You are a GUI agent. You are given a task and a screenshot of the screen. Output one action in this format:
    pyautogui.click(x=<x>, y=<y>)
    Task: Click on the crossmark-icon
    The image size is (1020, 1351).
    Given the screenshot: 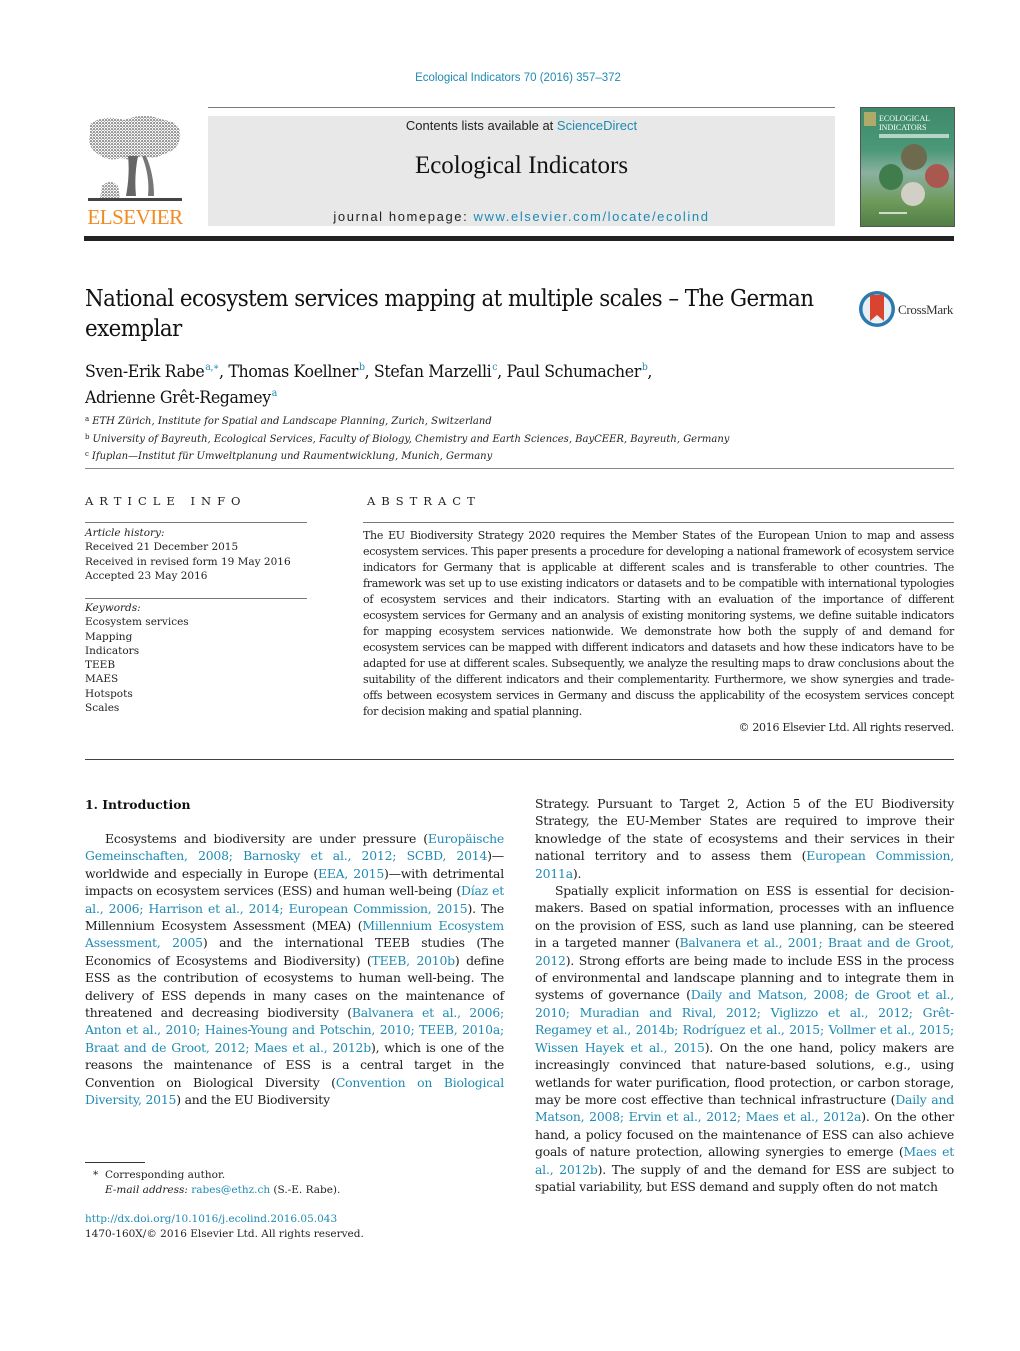 What is the action you would take?
    pyautogui.click(x=877, y=309)
    